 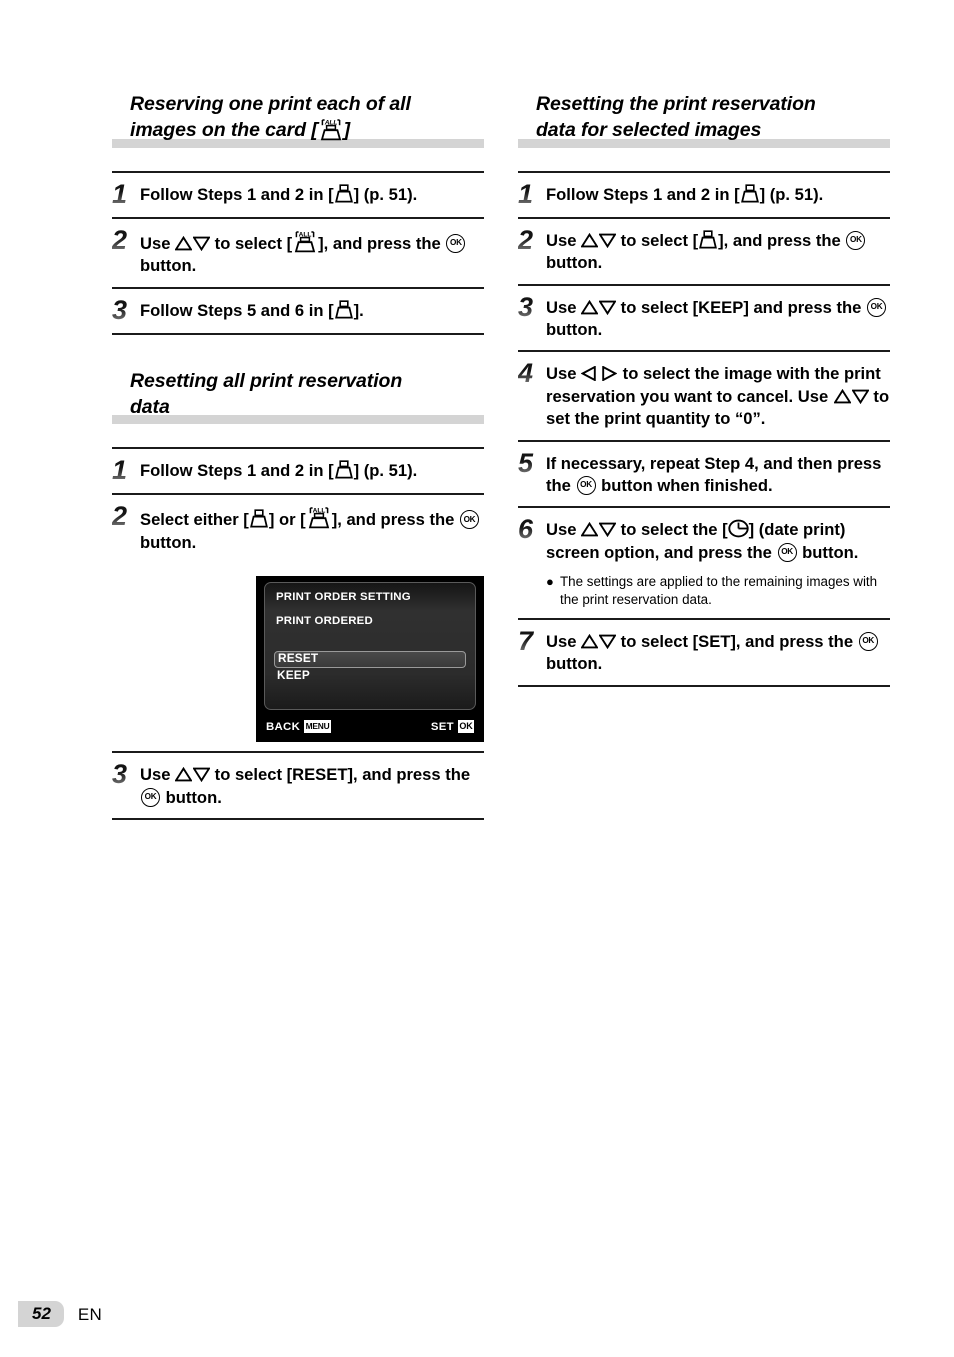 What do you see at coordinates (252, 310) in the screenshot?
I see `step-text: Follow Steps 5 and 6 in [].` at bounding box center [252, 310].